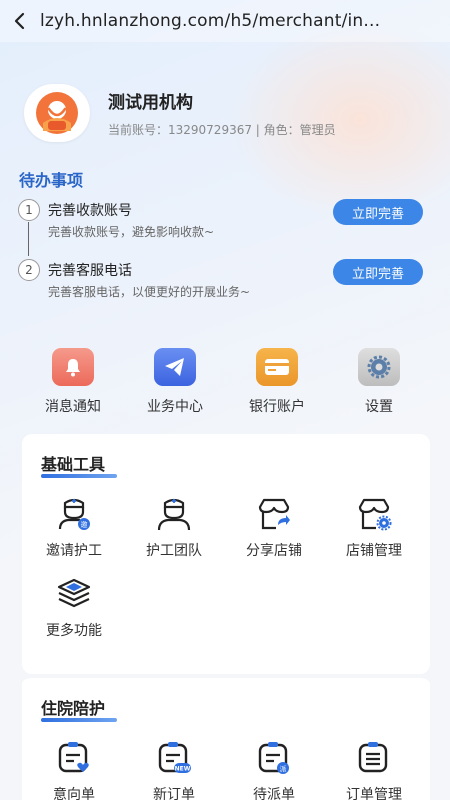 This screenshot has height=800, width=450. I want to click on card-title: 住院陪护, so click(73, 708).